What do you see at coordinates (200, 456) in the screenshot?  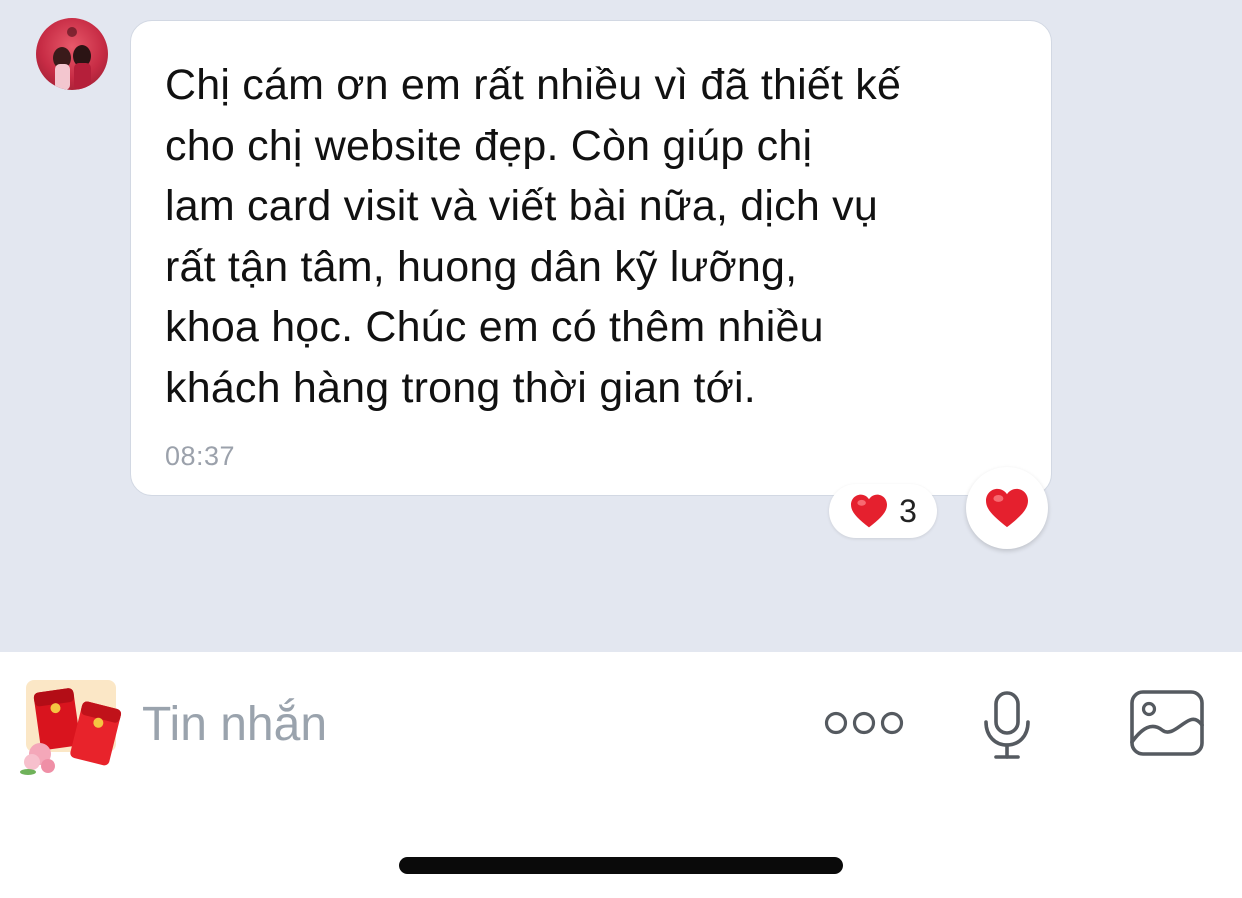 I see `message-timestamp: 08:37` at bounding box center [200, 456].